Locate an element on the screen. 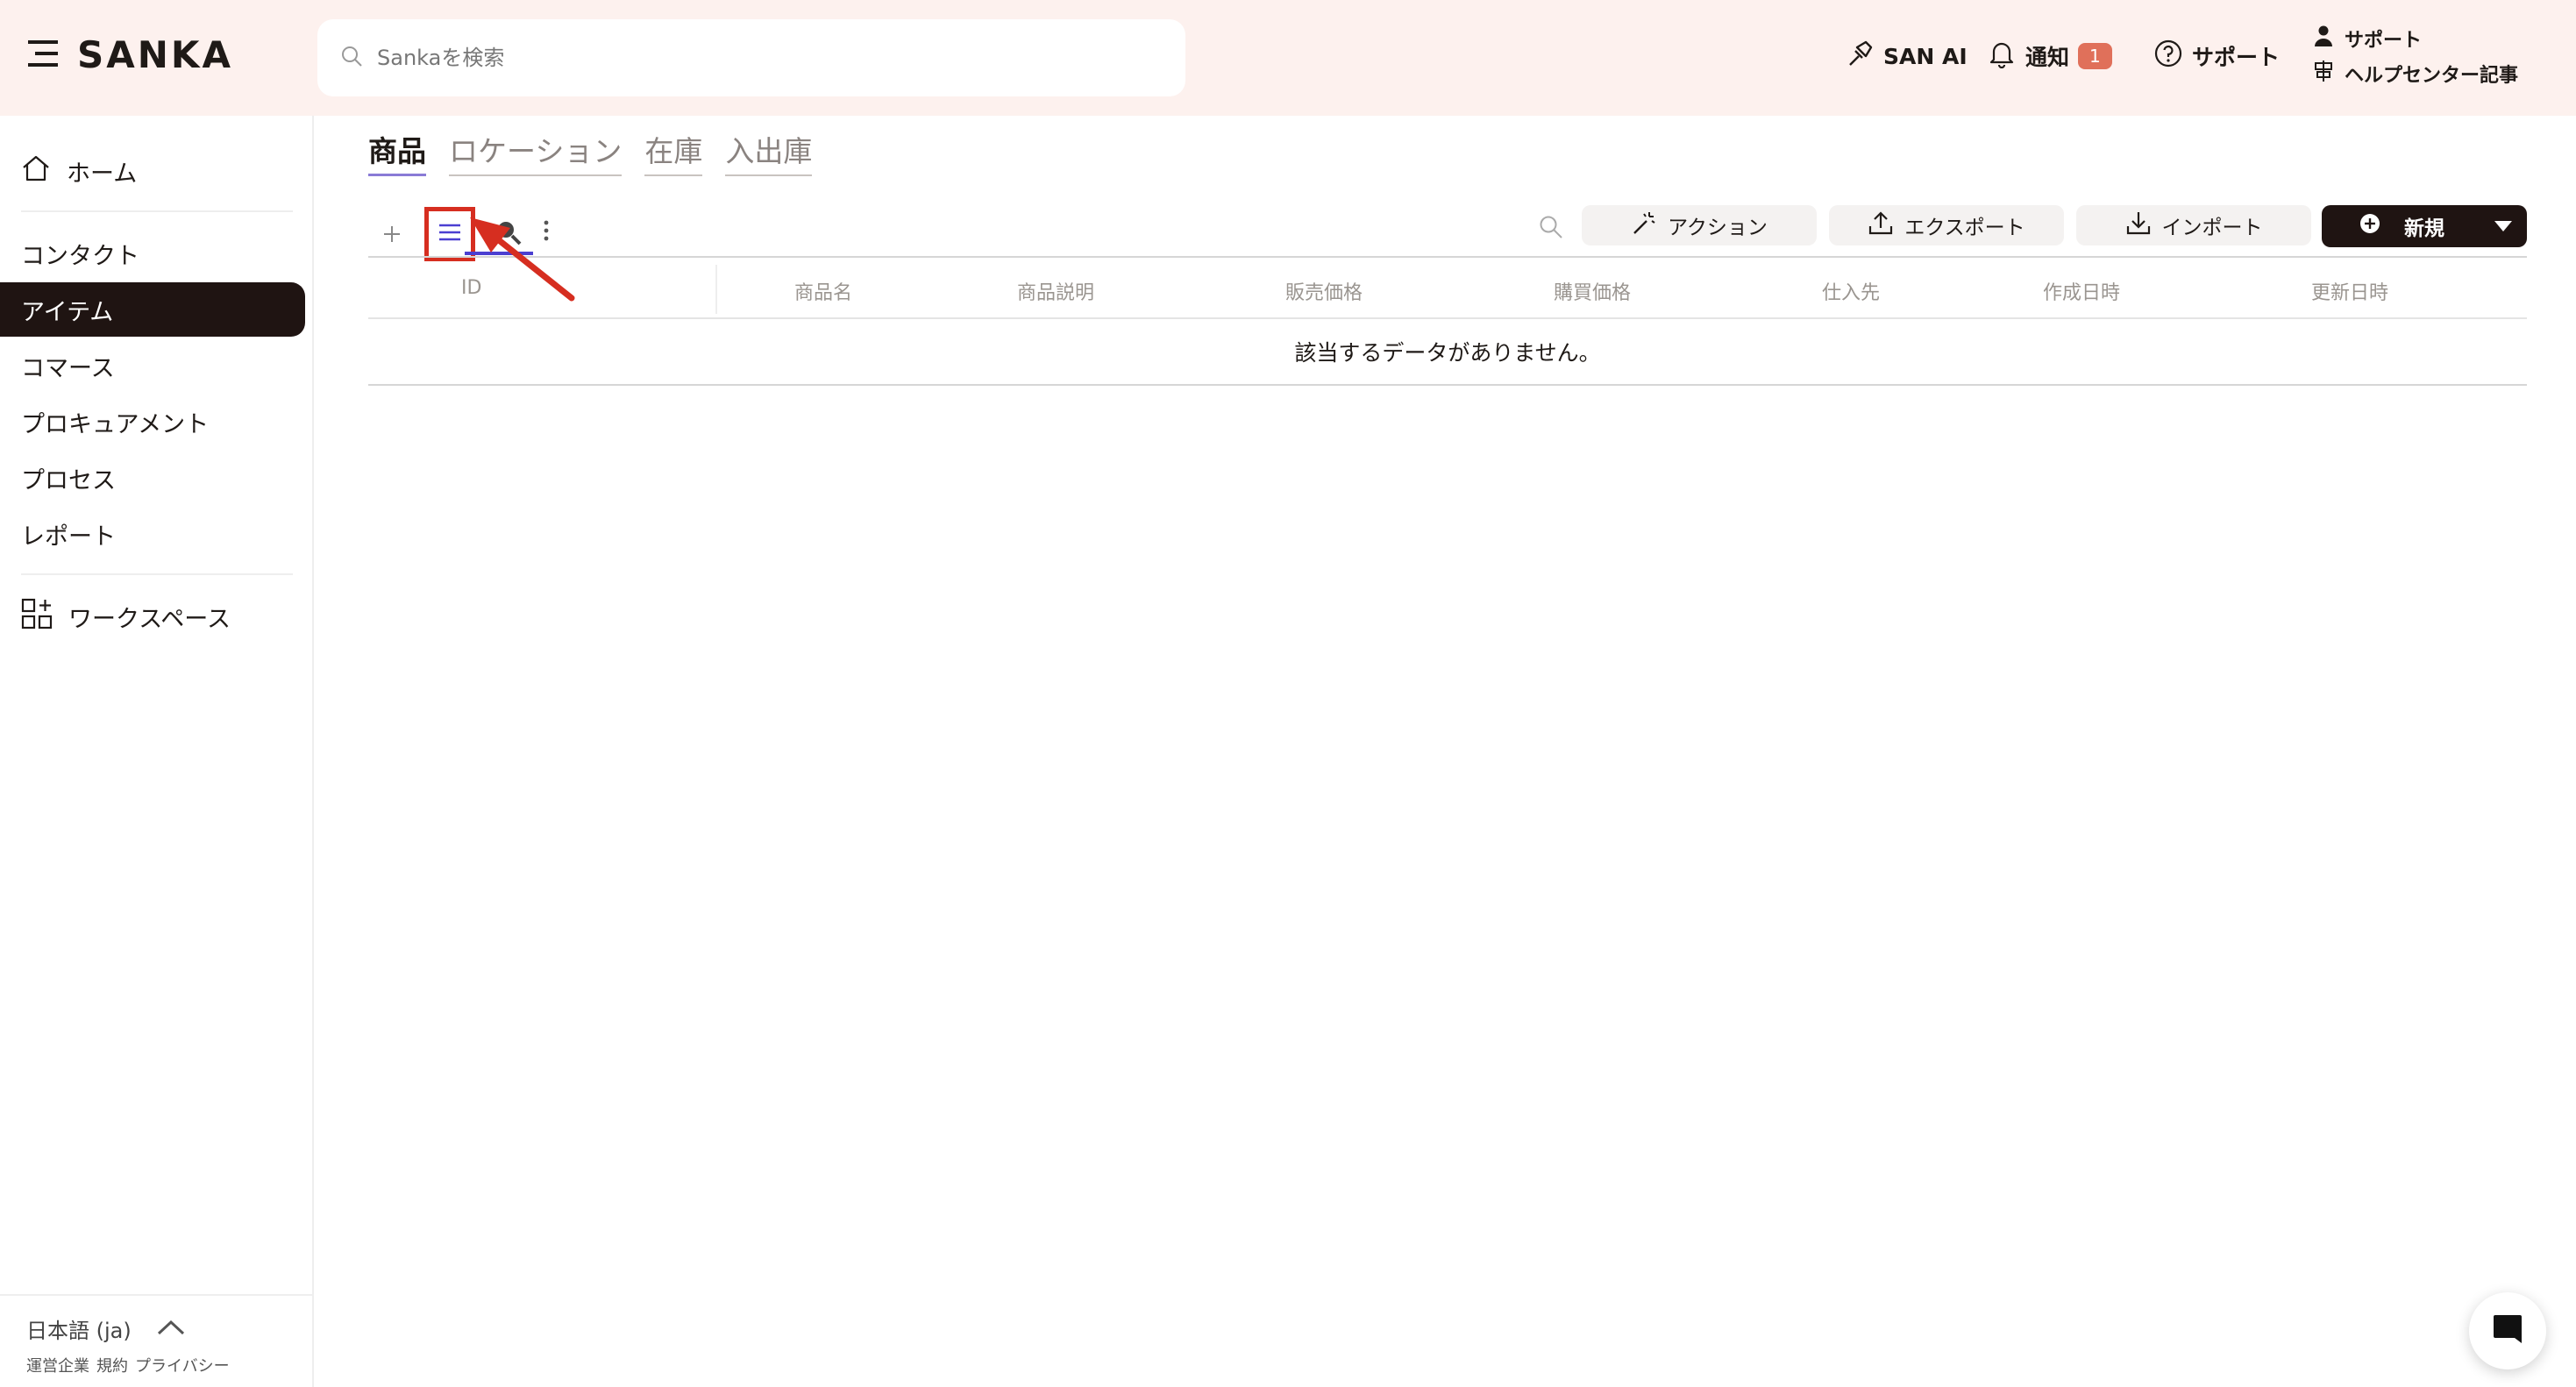 The image size is (2576, 1387). tab-stock-movements: 入出庫 is located at coordinates (769, 152).